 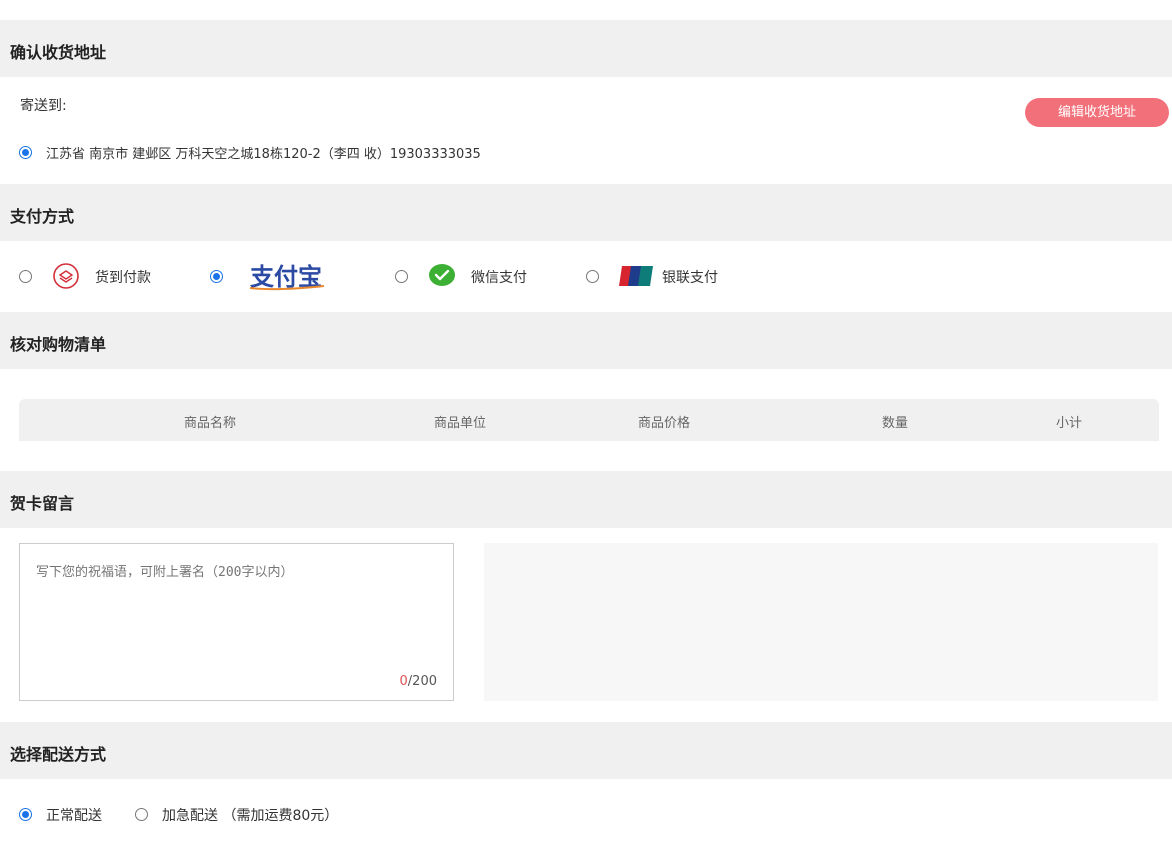 What do you see at coordinates (25, 276) in the screenshot?
I see `payment-cod-radio` at bounding box center [25, 276].